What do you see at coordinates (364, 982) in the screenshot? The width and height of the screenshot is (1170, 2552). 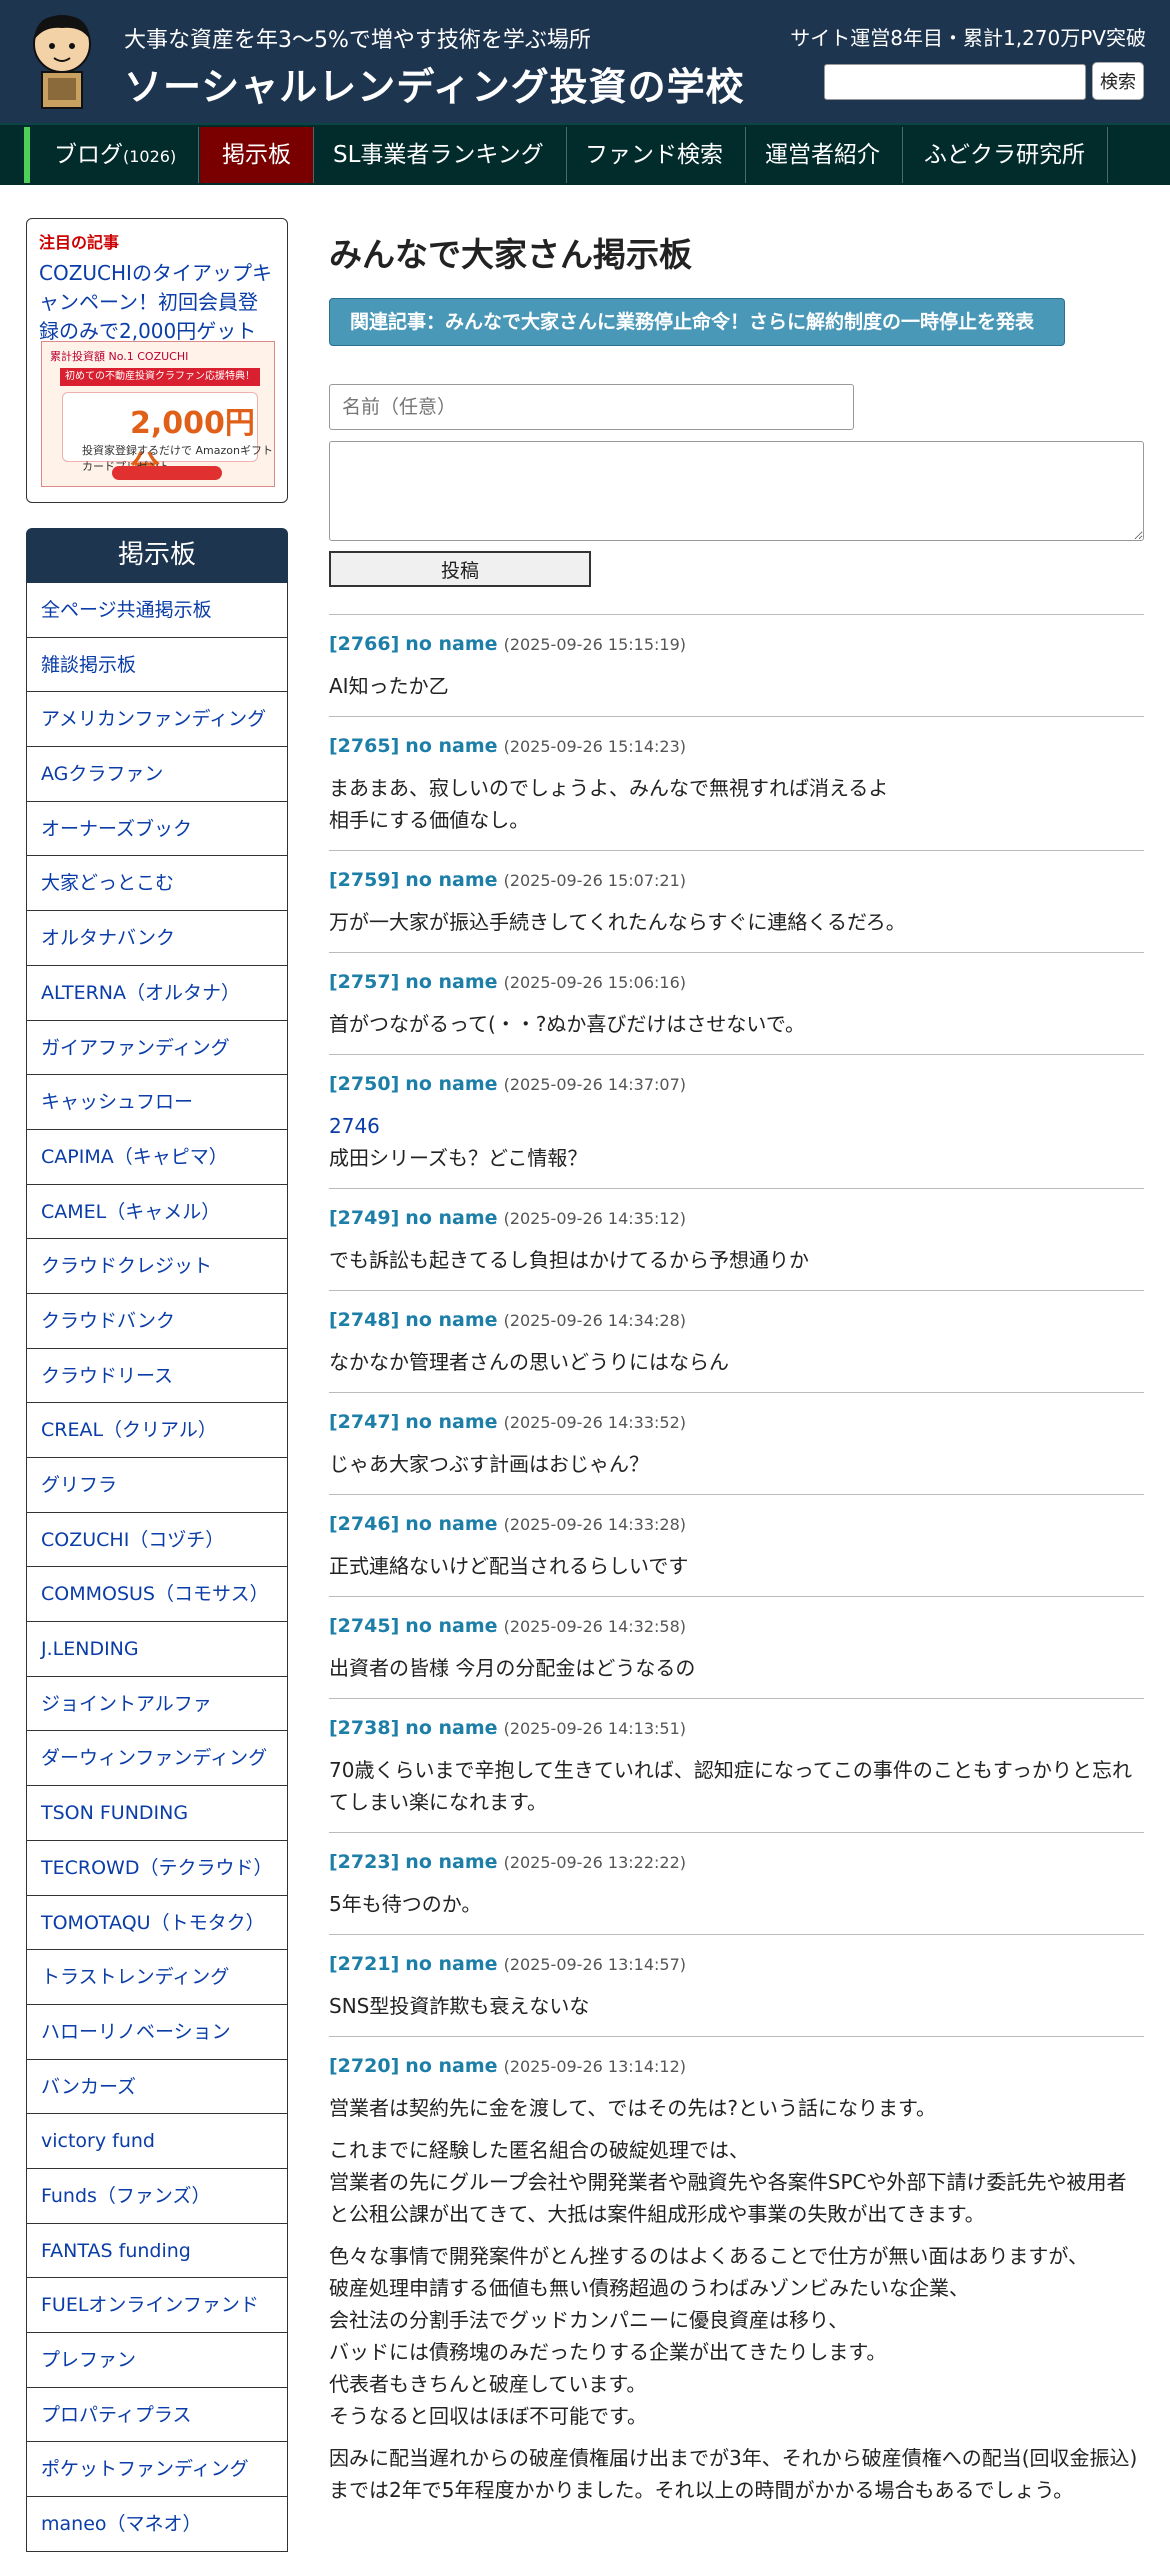 I see `post-number: [2757]` at bounding box center [364, 982].